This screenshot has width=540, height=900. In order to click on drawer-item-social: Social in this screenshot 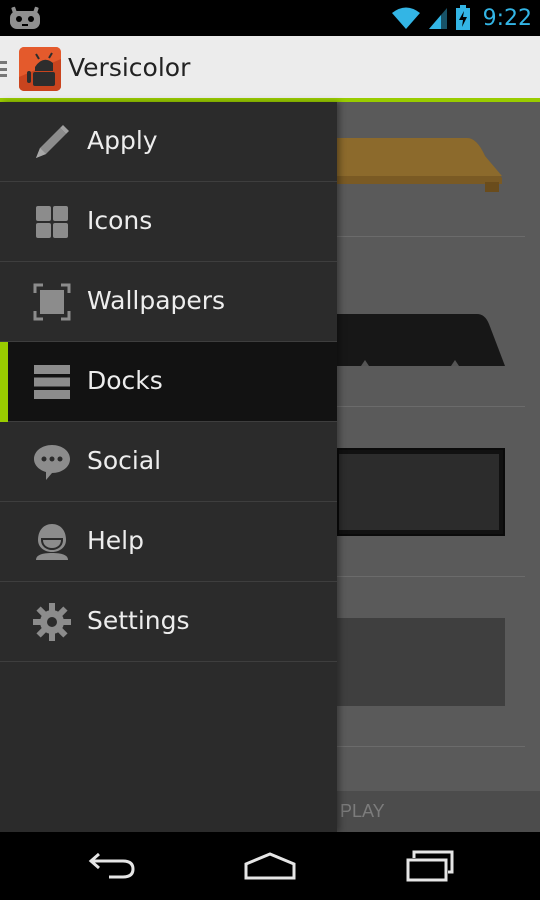, I will do `click(168, 462)`.